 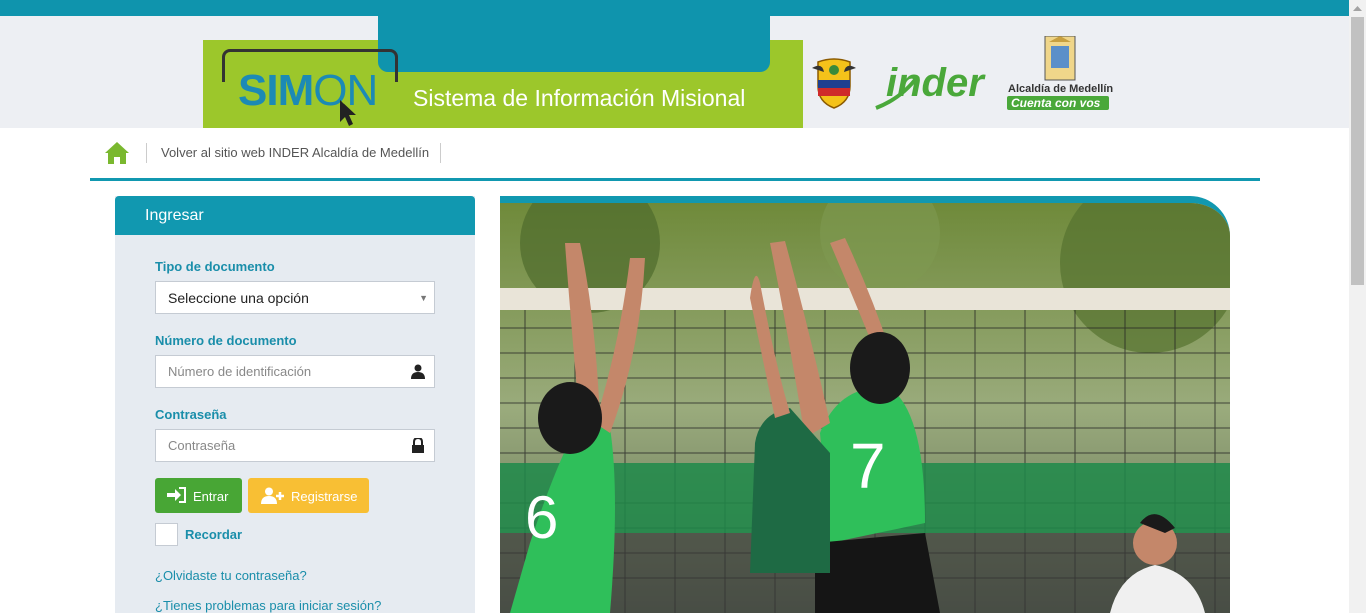 I want to click on entrar-button: Entrar, so click(x=198, y=495).